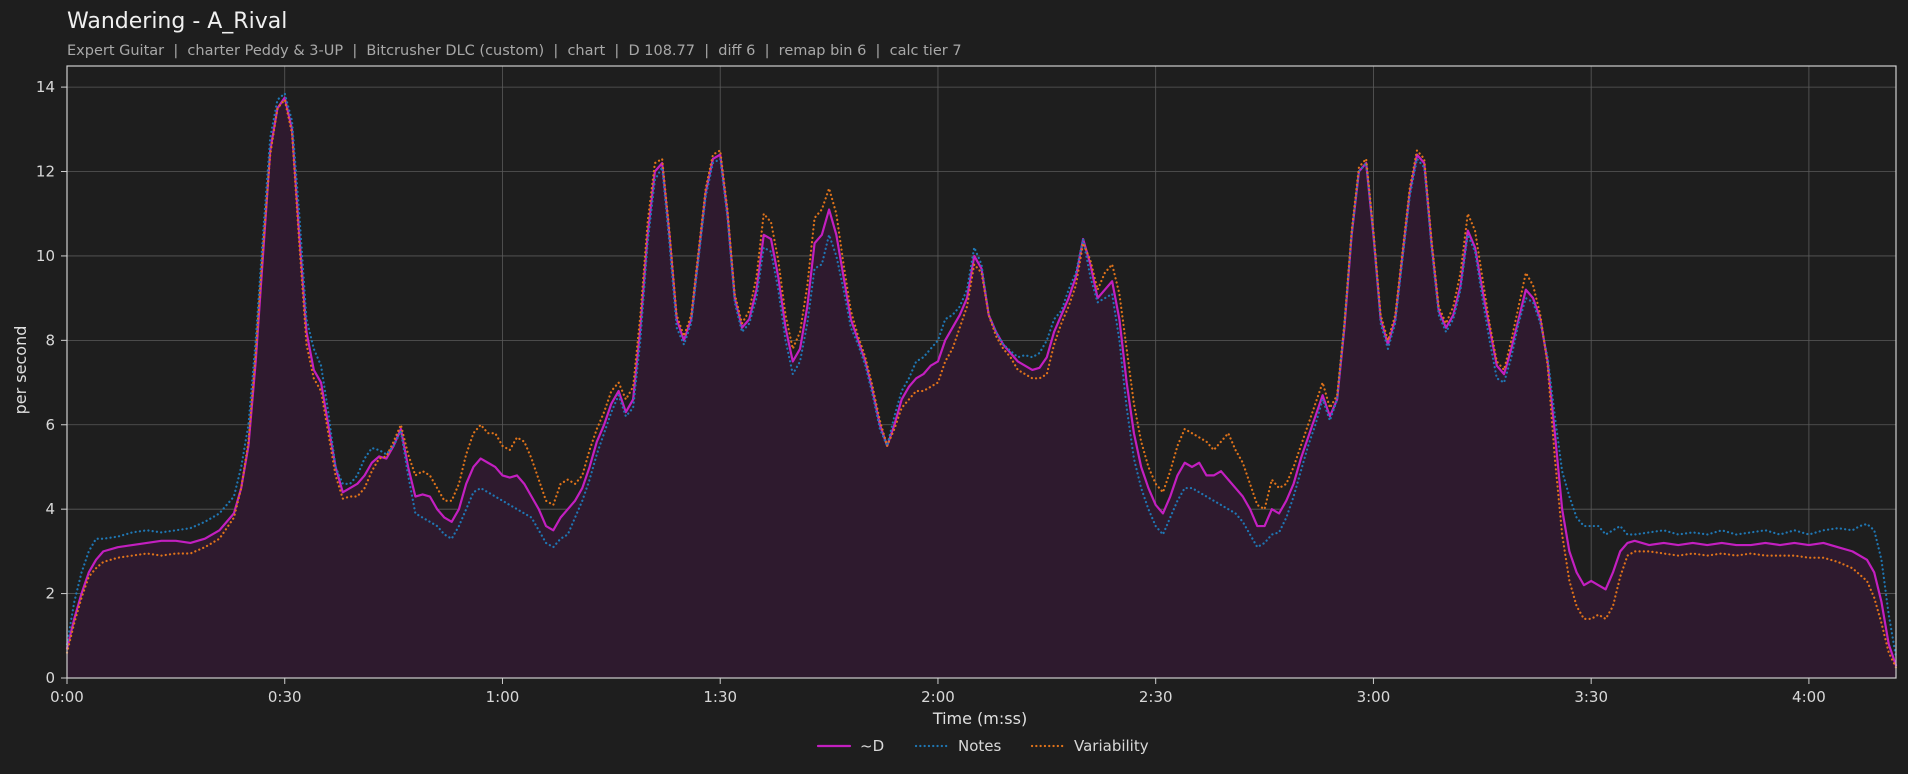 This screenshot has height=774, width=1908. I want to click on y-axis-label: per second, so click(20, 370).